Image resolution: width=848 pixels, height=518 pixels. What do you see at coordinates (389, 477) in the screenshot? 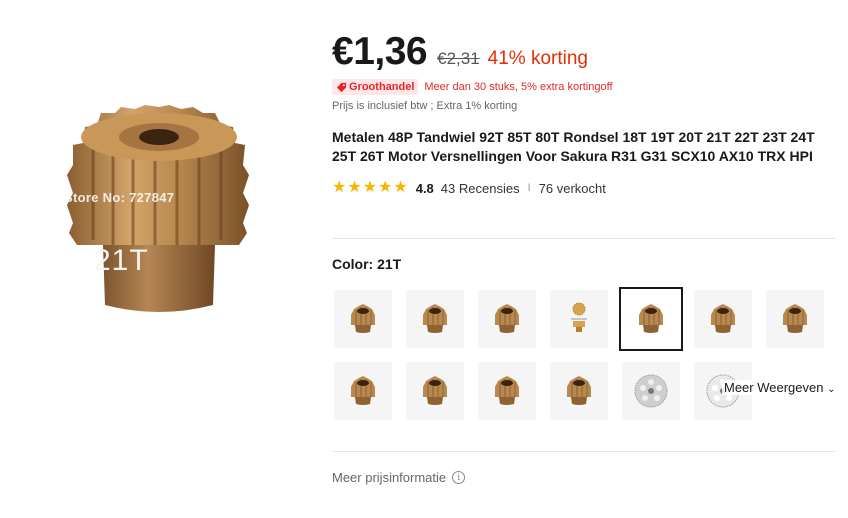
I see `price-info-label: Meer prijsinformatie` at bounding box center [389, 477].